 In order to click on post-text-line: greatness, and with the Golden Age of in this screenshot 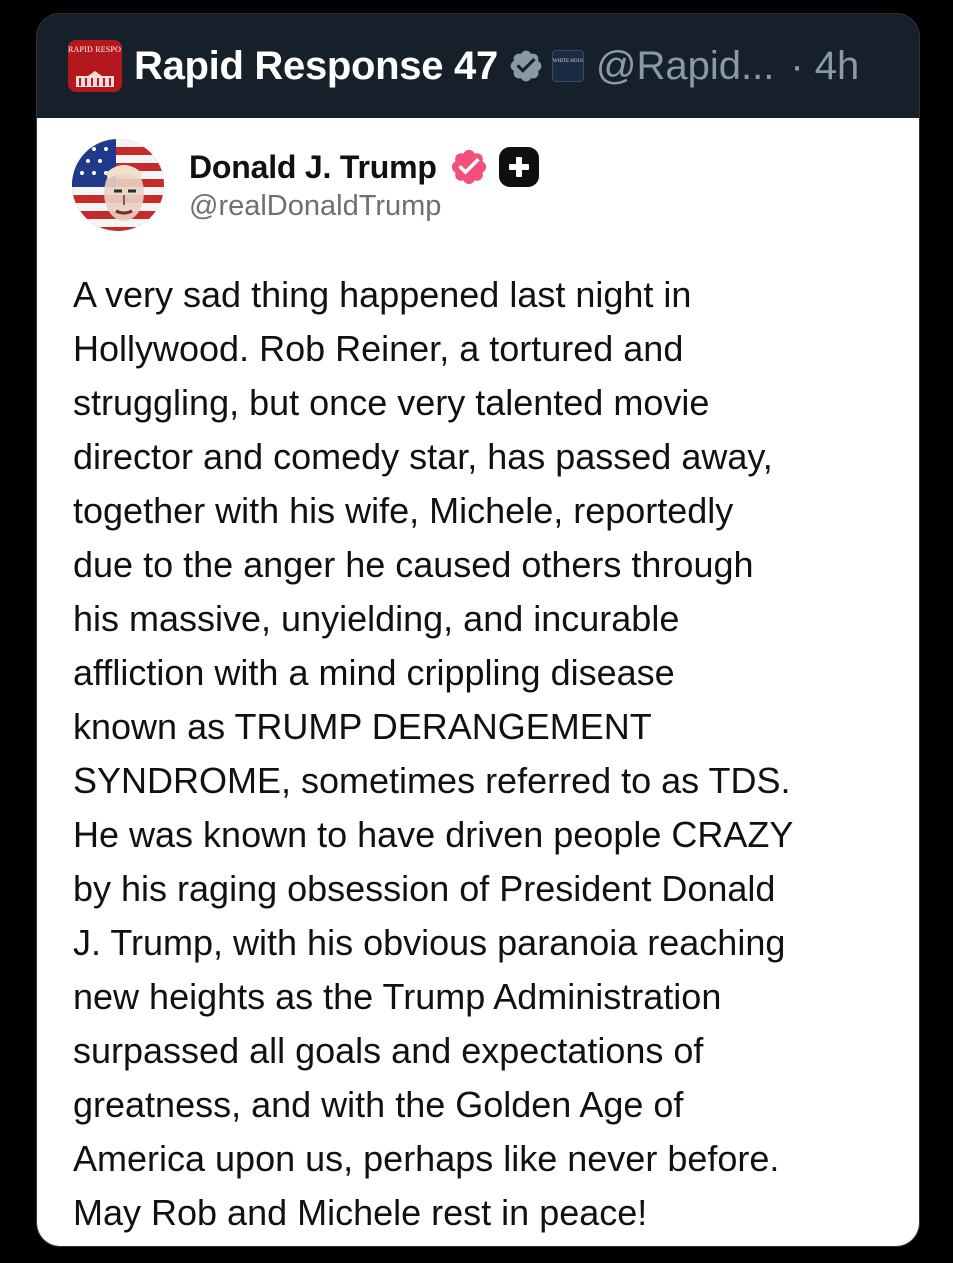, I will do `click(378, 1104)`.